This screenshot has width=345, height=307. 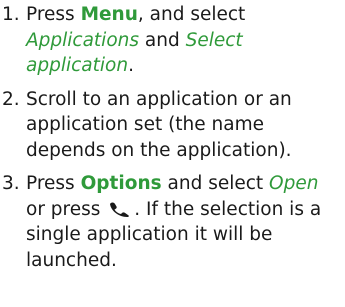 I want to click on step-text-part: , and select, so click(x=191, y=14).